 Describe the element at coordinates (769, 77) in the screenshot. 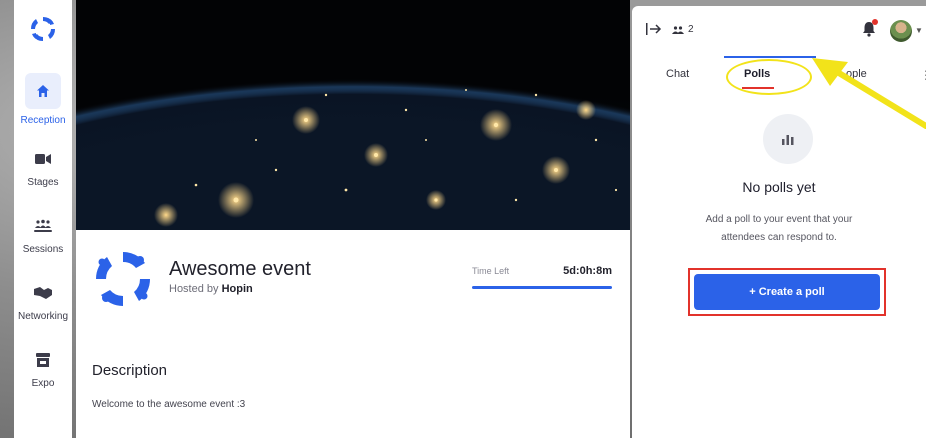

I see `annotation-ellipse` at that location.